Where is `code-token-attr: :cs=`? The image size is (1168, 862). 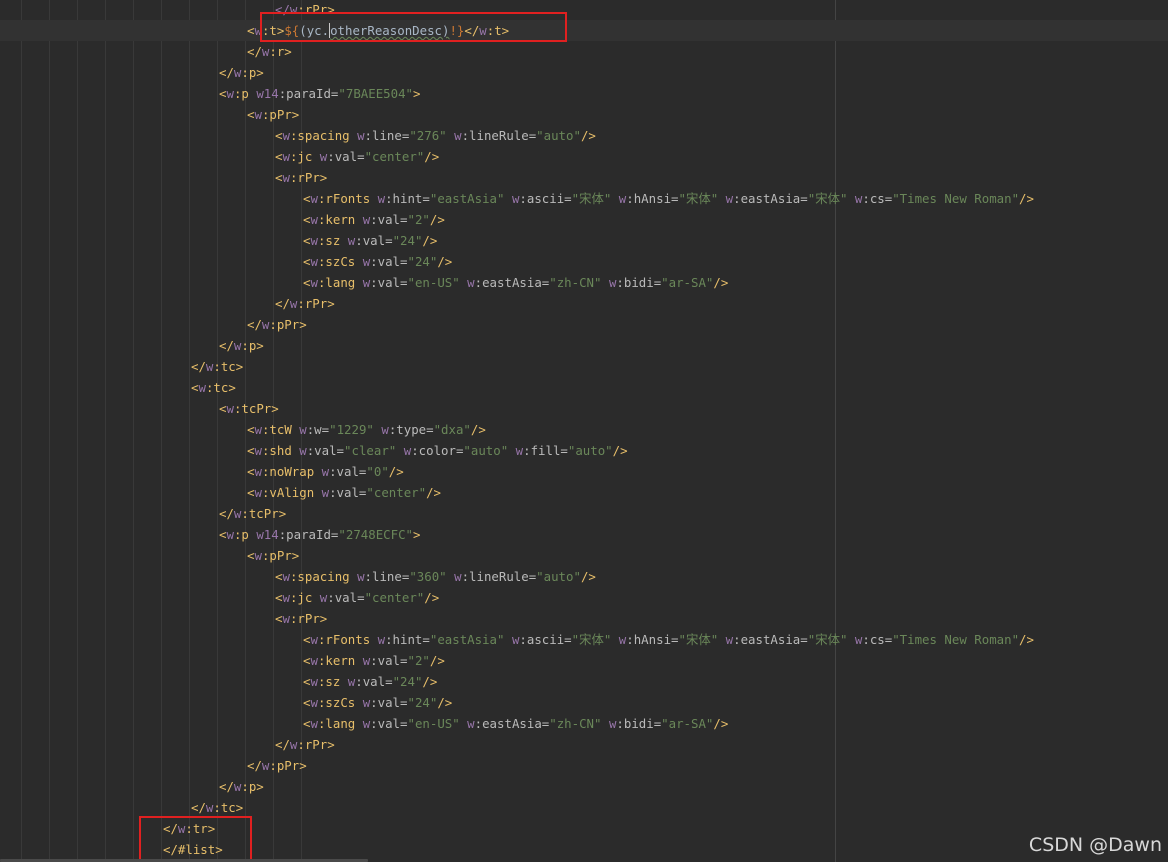 code-token-attr: :cs= is located at coordinates (877, 639).